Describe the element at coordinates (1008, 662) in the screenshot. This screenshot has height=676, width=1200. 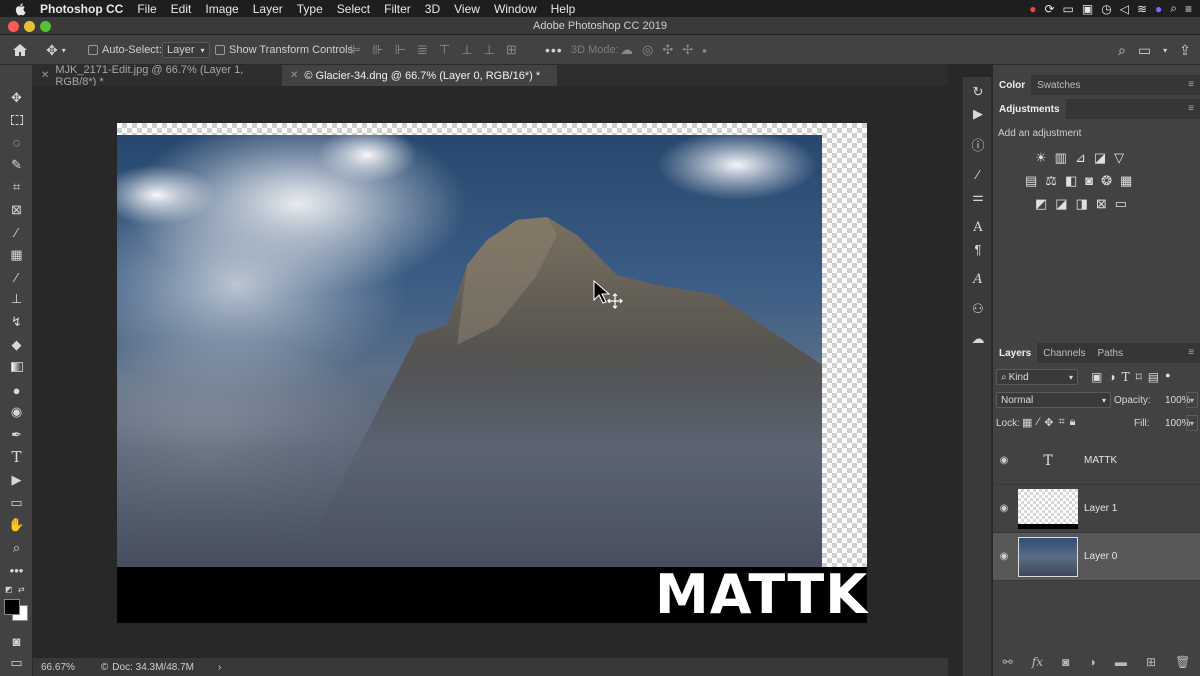
I see `link-layers-icon: ⚯` at that location.